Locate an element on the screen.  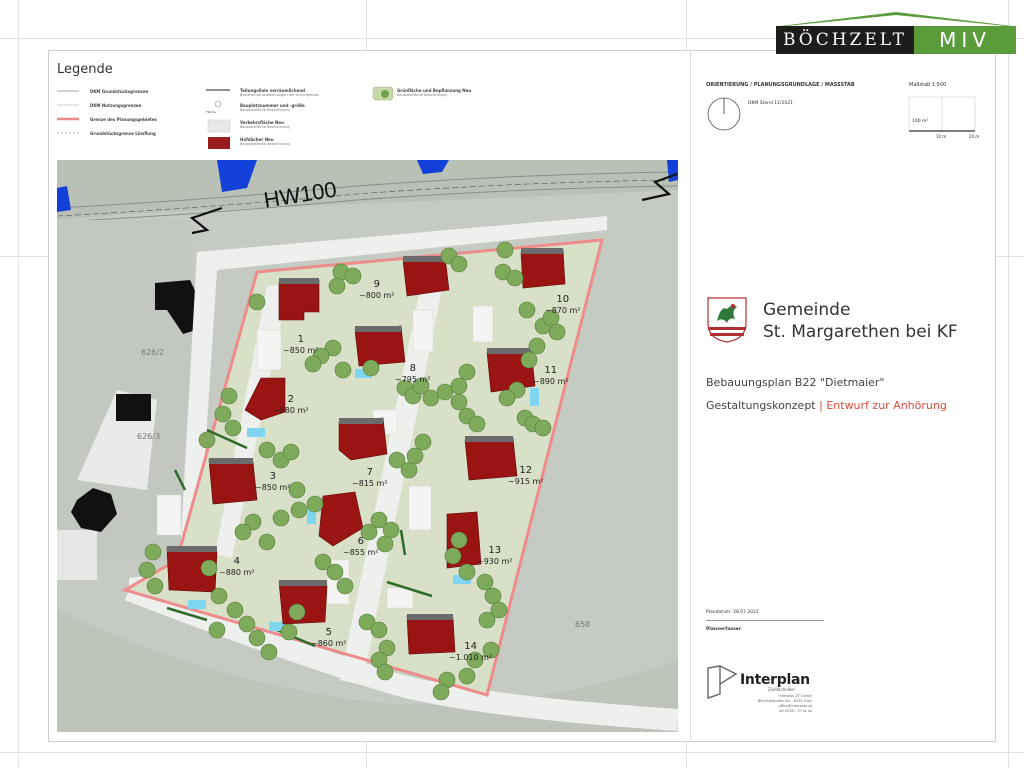
interplan-sub: Ziviltechniker is located at coordinates (782, 689).